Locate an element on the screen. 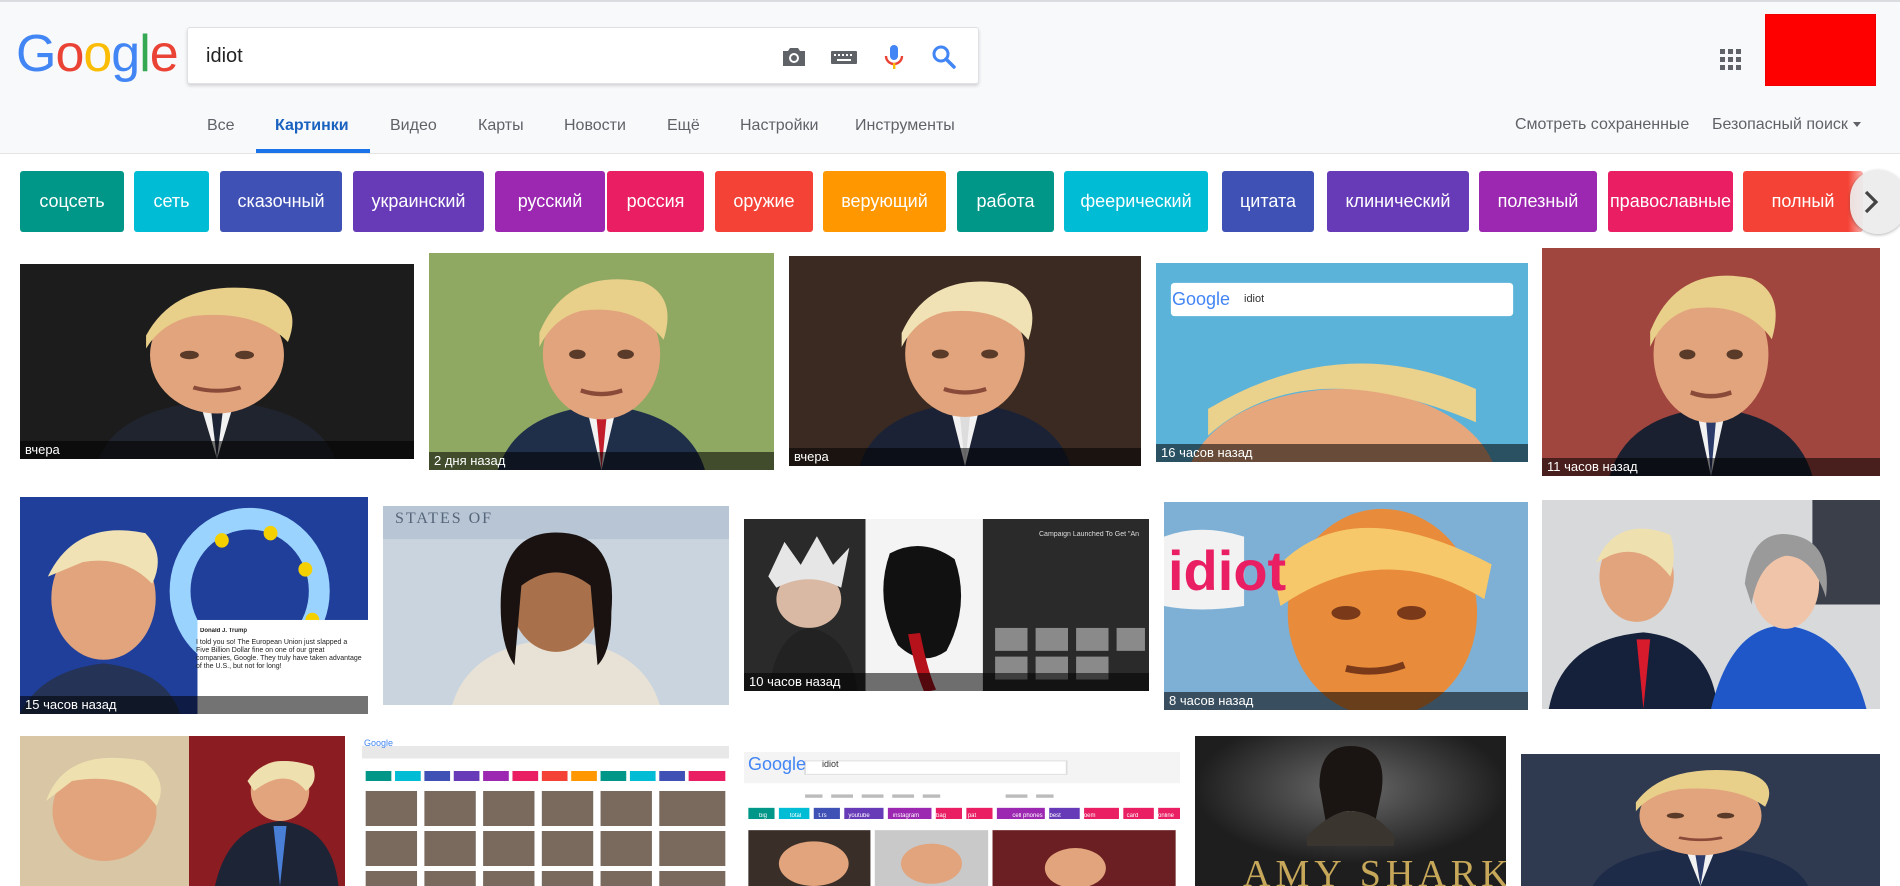  google-logo: Google is located at coordinates (97, 54).